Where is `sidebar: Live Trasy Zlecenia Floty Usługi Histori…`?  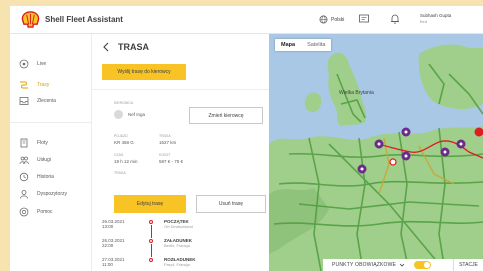 sidebar: Live Trasy Zlecenia Floty Usługi Histori… is located at coordinates (51, 152).